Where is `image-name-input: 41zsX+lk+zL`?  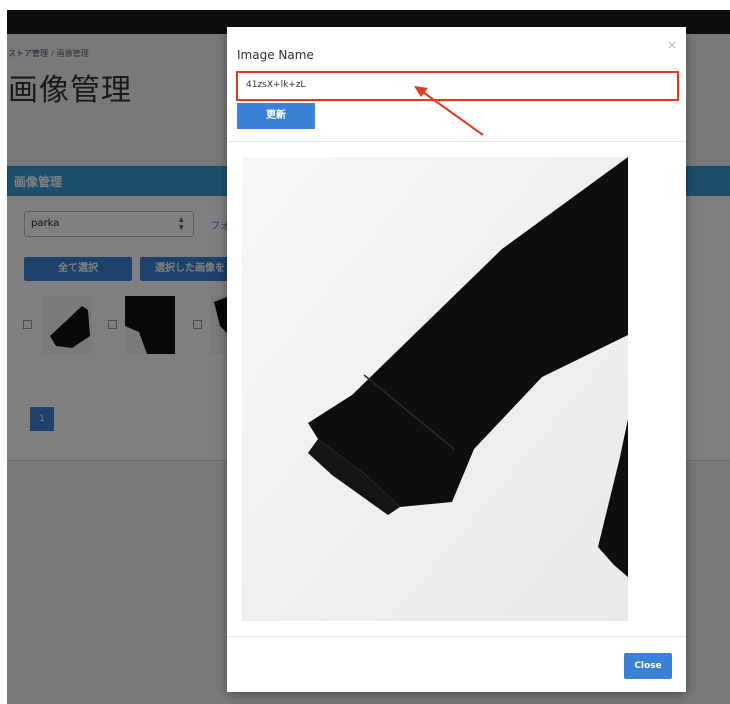
image-name-input: 41zsX+lk+zL is located at coordinates (457, 86).